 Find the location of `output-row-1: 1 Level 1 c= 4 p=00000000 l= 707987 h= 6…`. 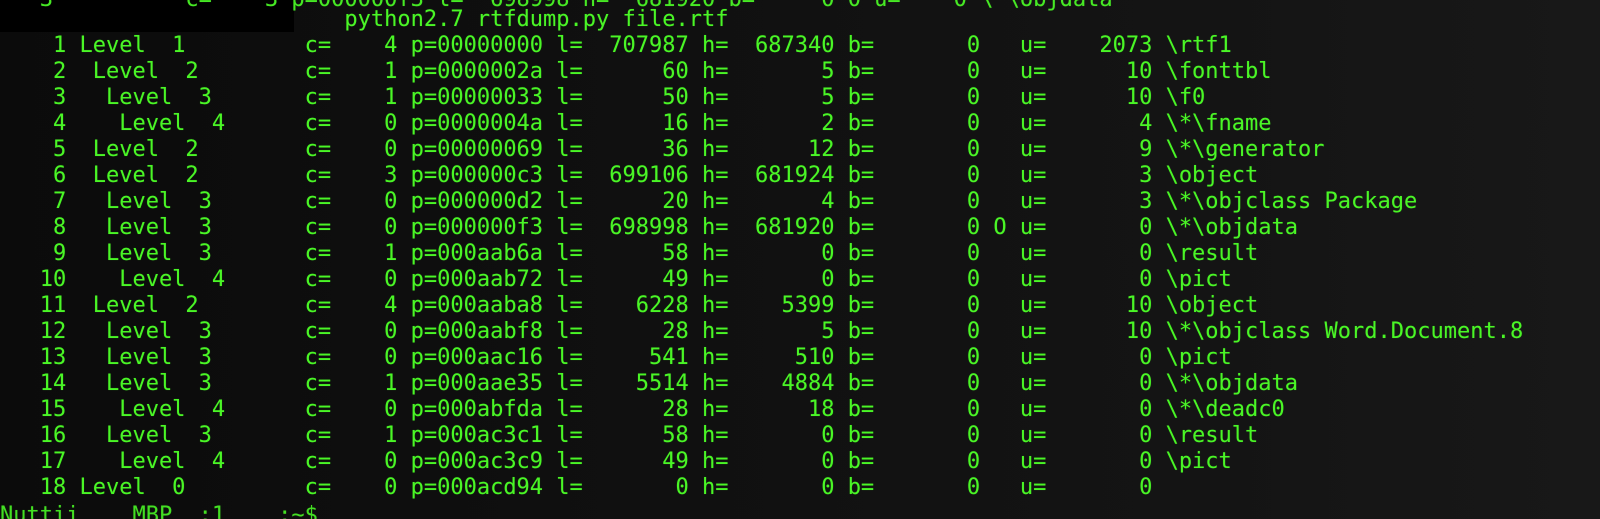

output-row-1: 1 Level 1 c= 4 p=00000000 l= 707987 h= 6… is located at coordinates (616, 45).